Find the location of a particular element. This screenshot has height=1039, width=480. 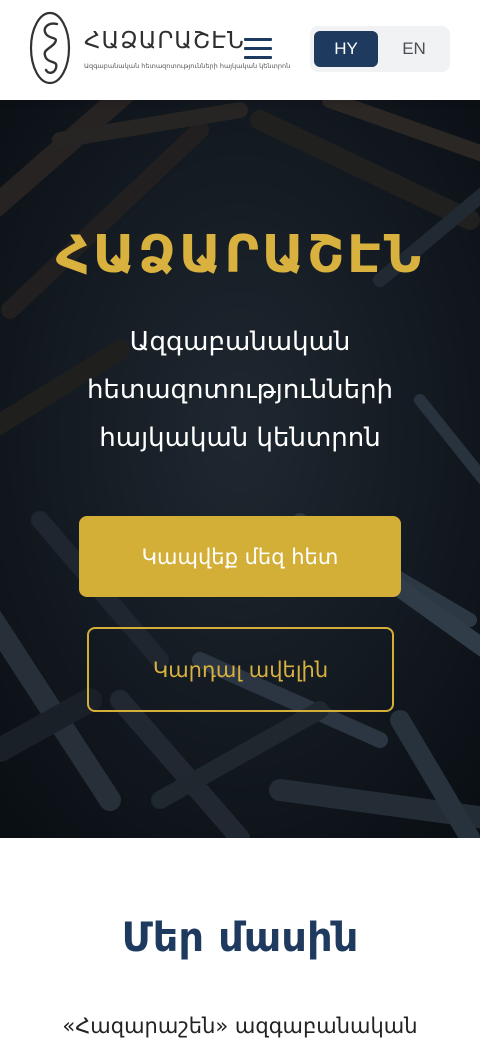

about-section-title: Մեր մասին is located at coordinates (240, 938).